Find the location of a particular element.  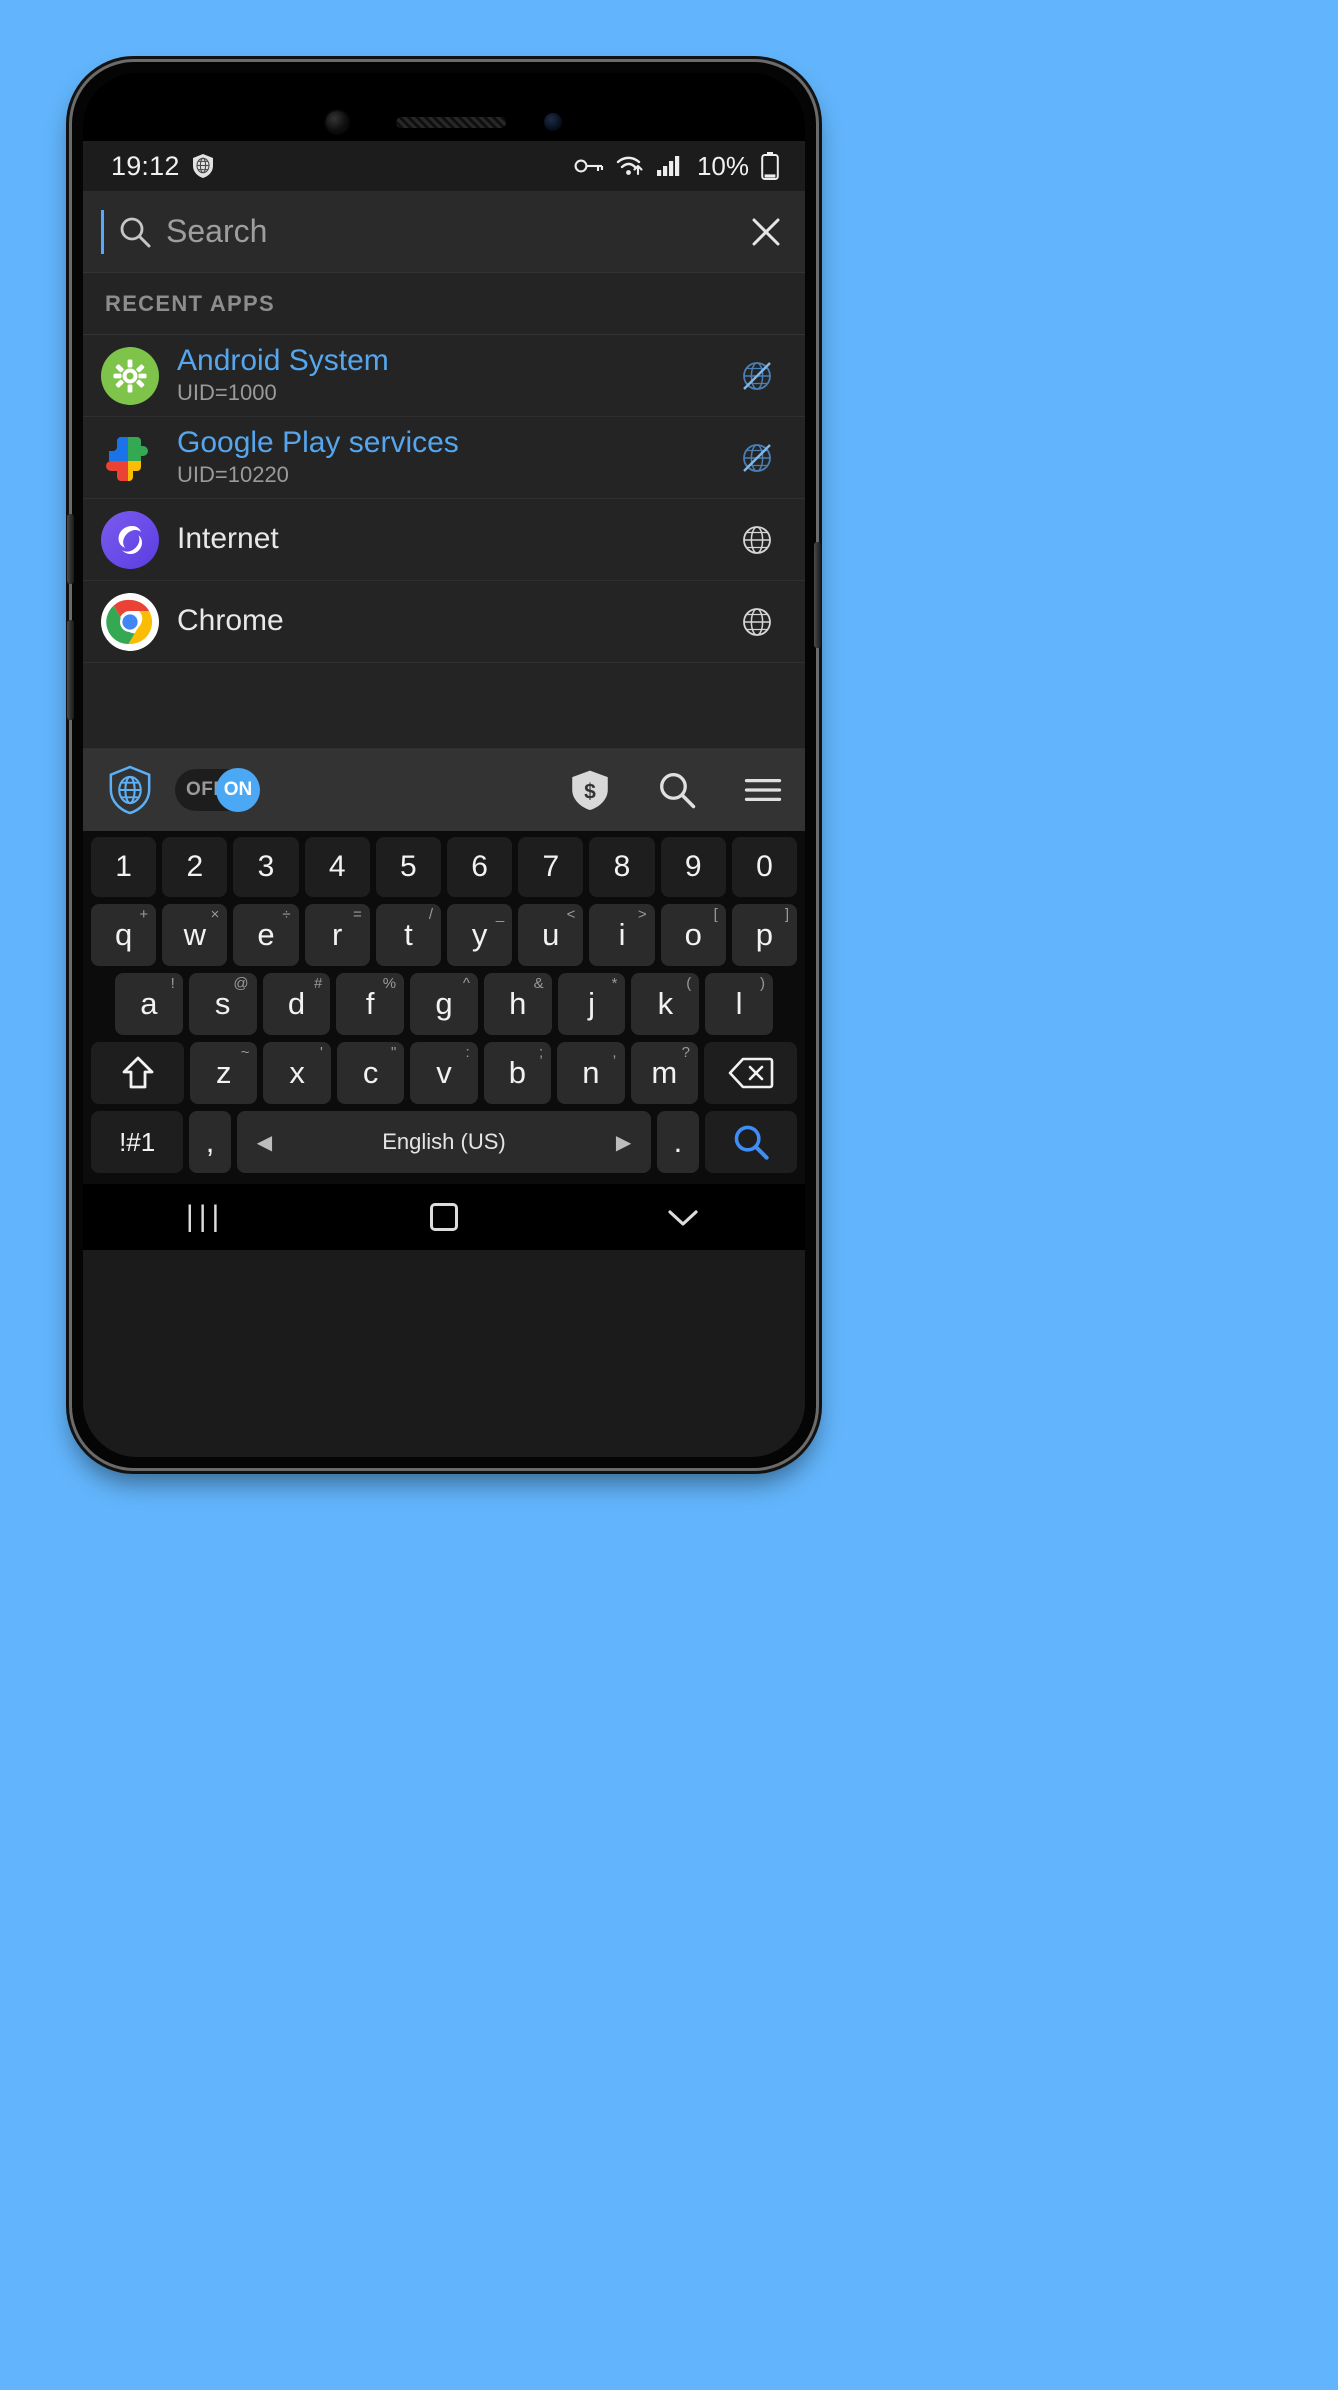

key-r: = r is located at coordinates (337, 935).